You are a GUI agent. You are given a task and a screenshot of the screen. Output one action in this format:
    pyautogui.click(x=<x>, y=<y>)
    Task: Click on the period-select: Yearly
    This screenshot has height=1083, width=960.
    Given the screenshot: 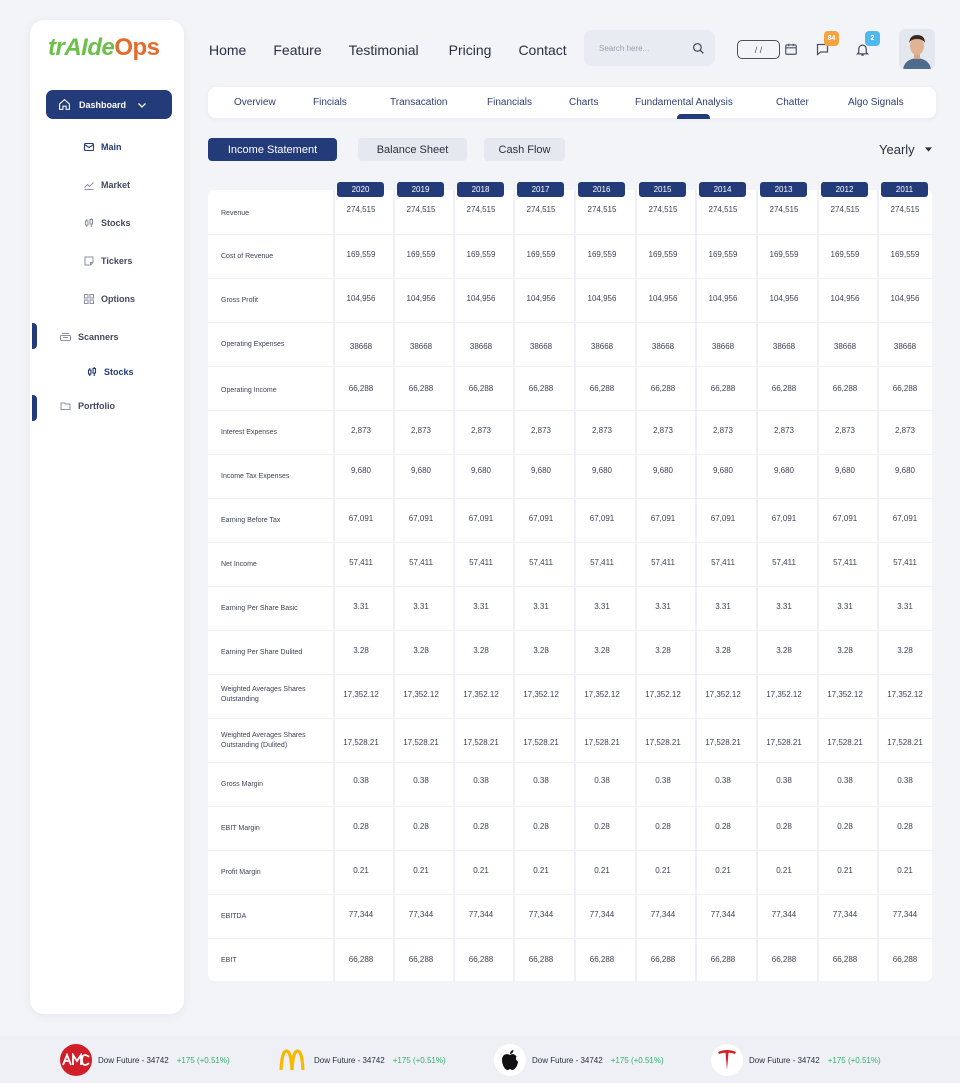 What is the action you would take?
    pyautogui.click(x=905, y=149)
    